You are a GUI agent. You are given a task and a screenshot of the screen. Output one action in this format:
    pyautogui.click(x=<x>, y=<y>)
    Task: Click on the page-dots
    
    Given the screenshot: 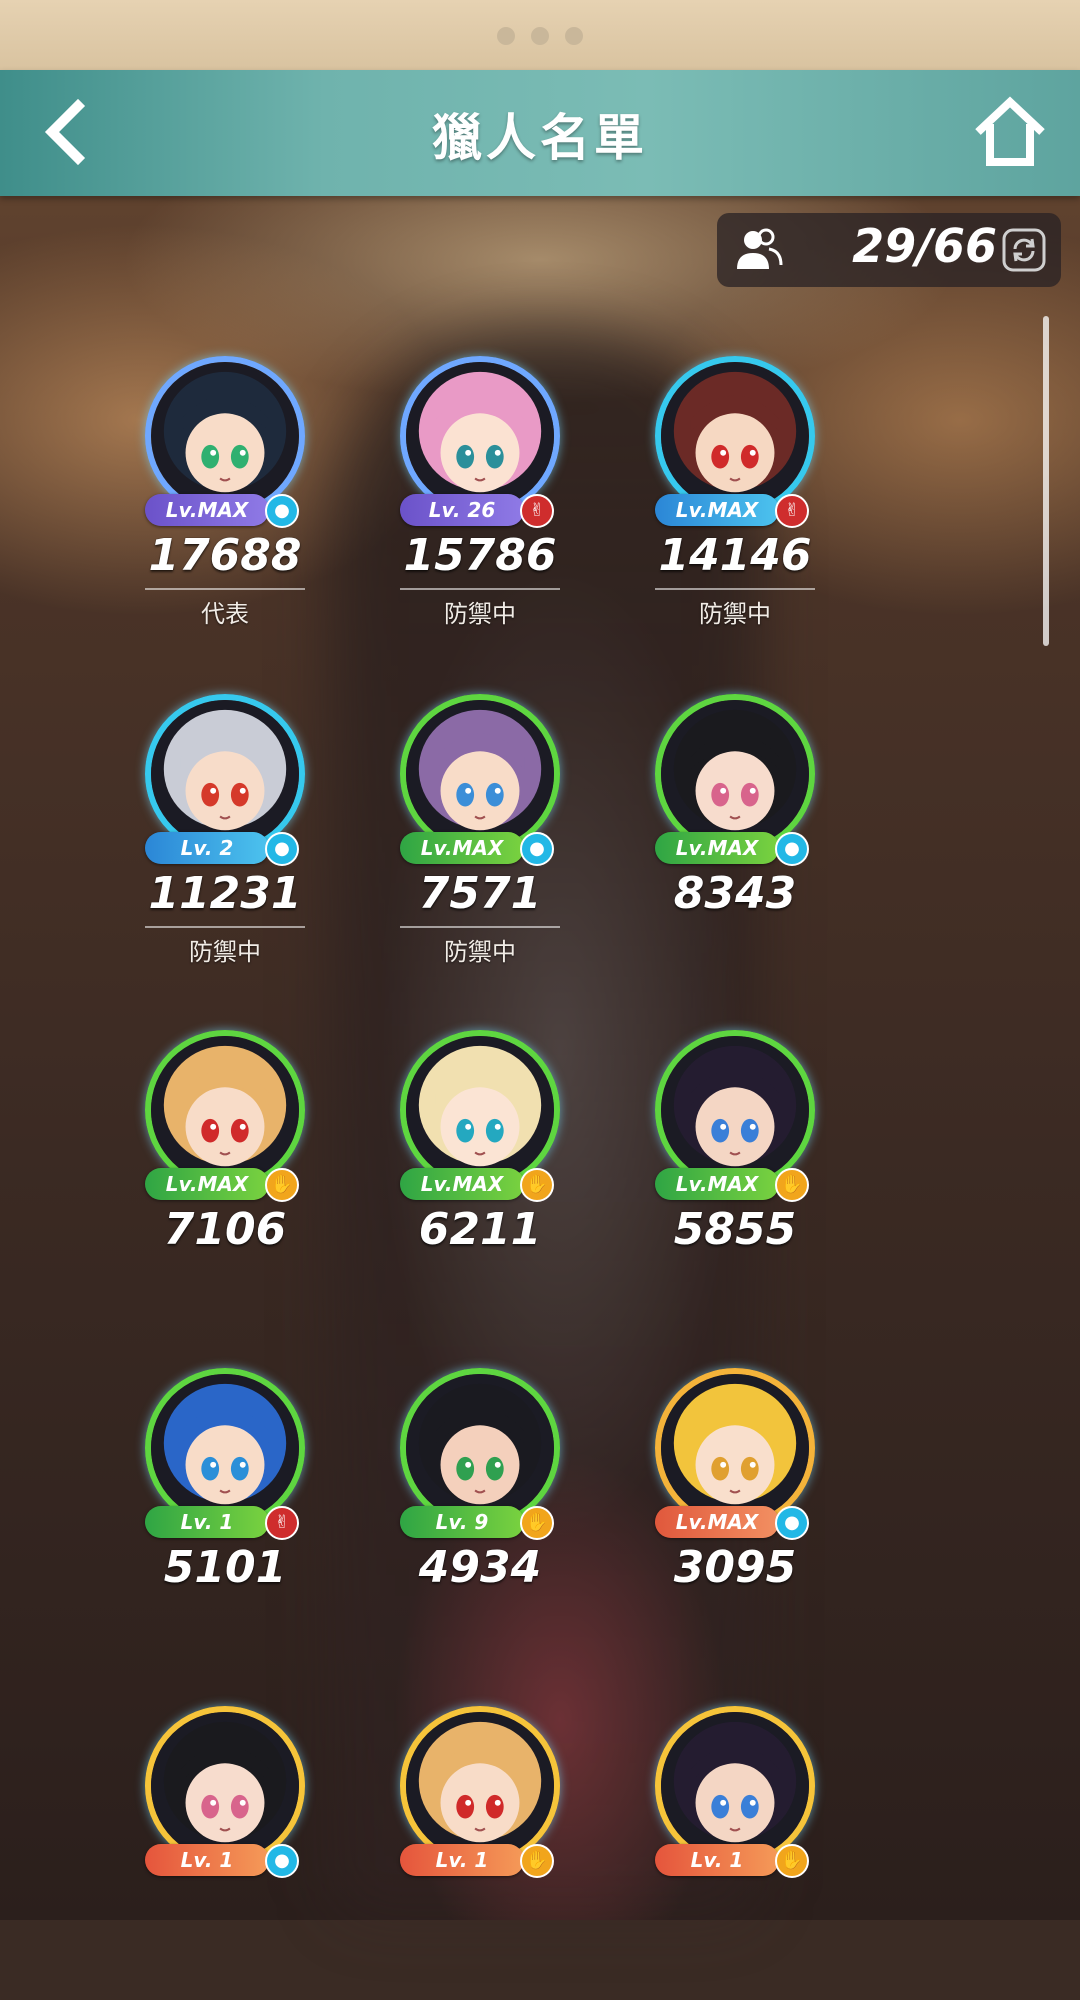 What is the action you would take?
    pyautogui.click(x=540, y=38)
    